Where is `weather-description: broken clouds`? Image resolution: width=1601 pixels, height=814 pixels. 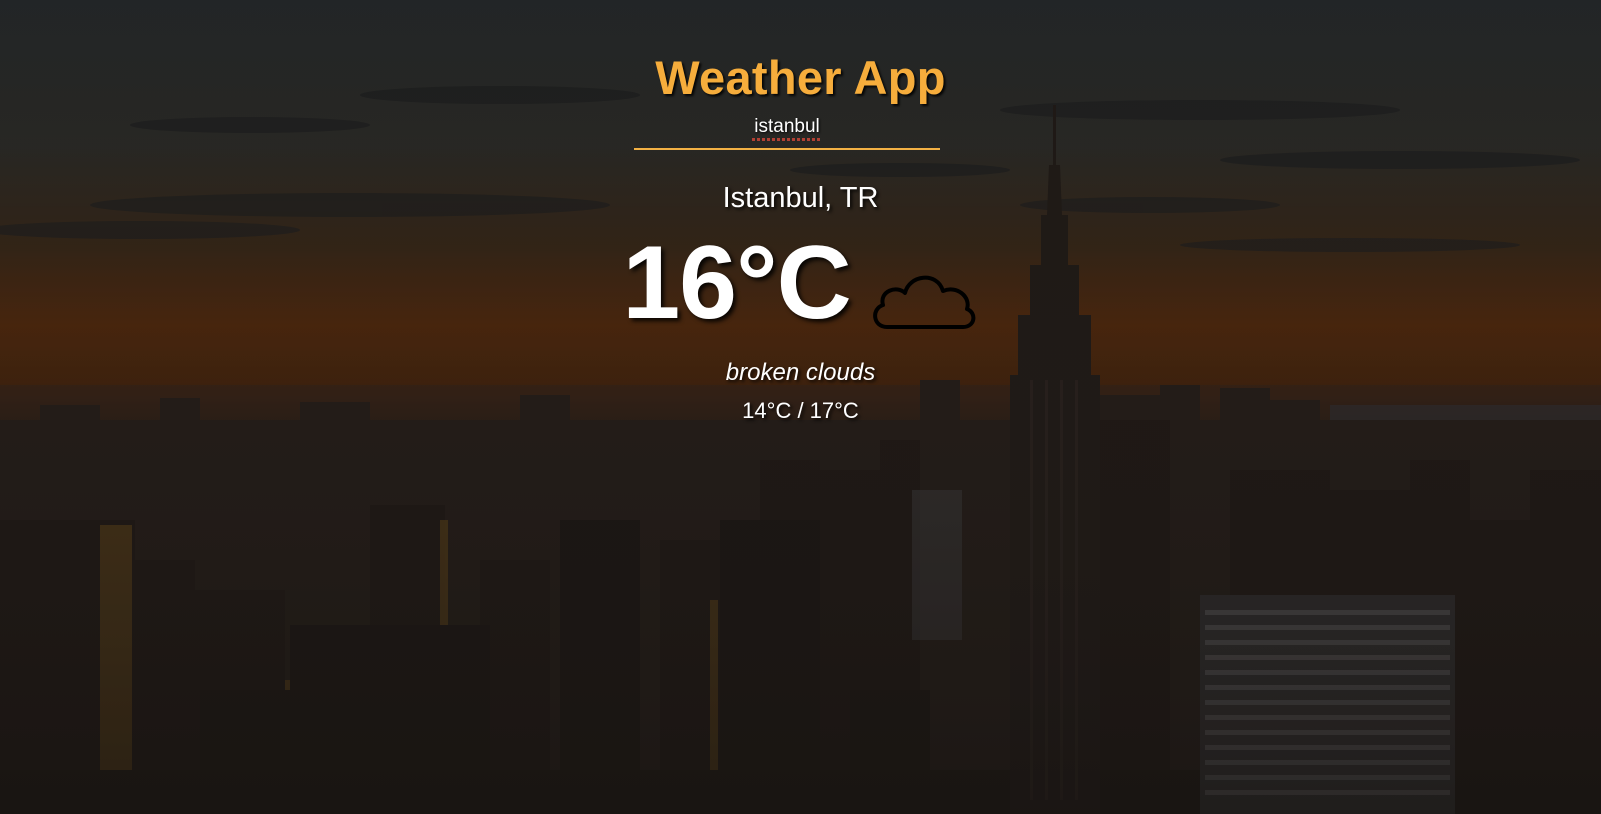 weather-description: broken clouds is located at coordinates (800, 372).